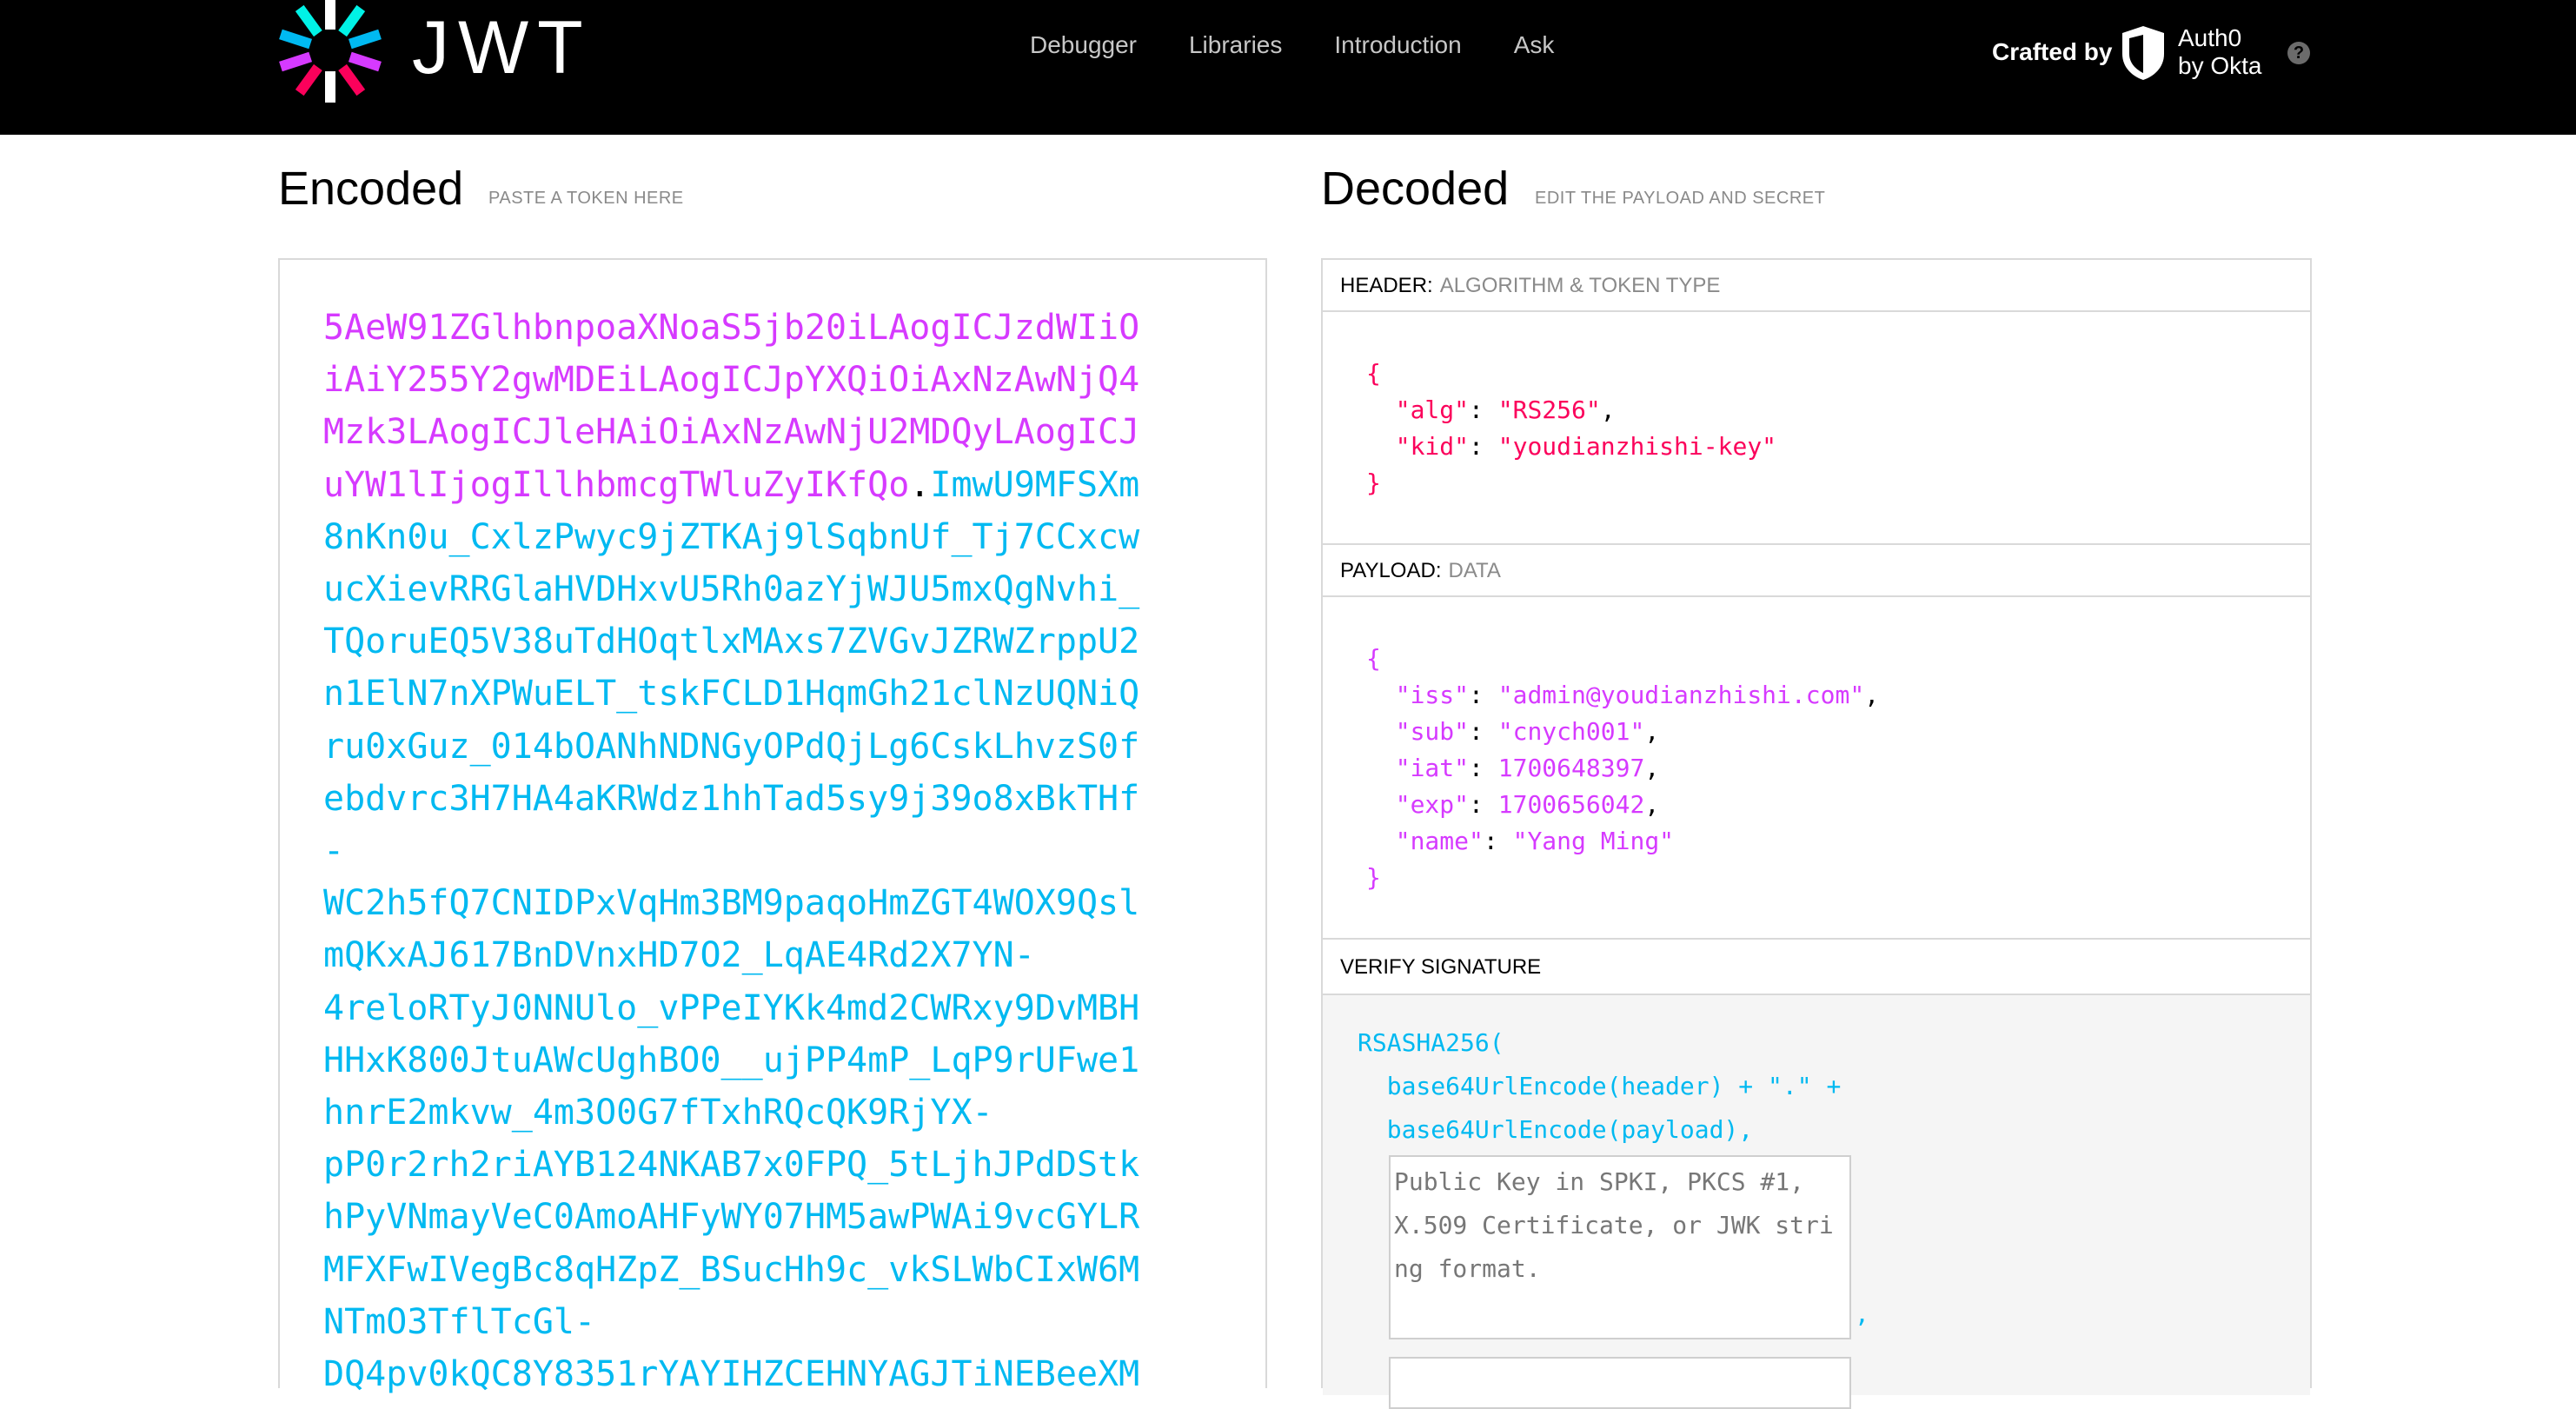 The image size is (2576, 1409). I want to click on encoded-title: Encoded, so click(371, 189).